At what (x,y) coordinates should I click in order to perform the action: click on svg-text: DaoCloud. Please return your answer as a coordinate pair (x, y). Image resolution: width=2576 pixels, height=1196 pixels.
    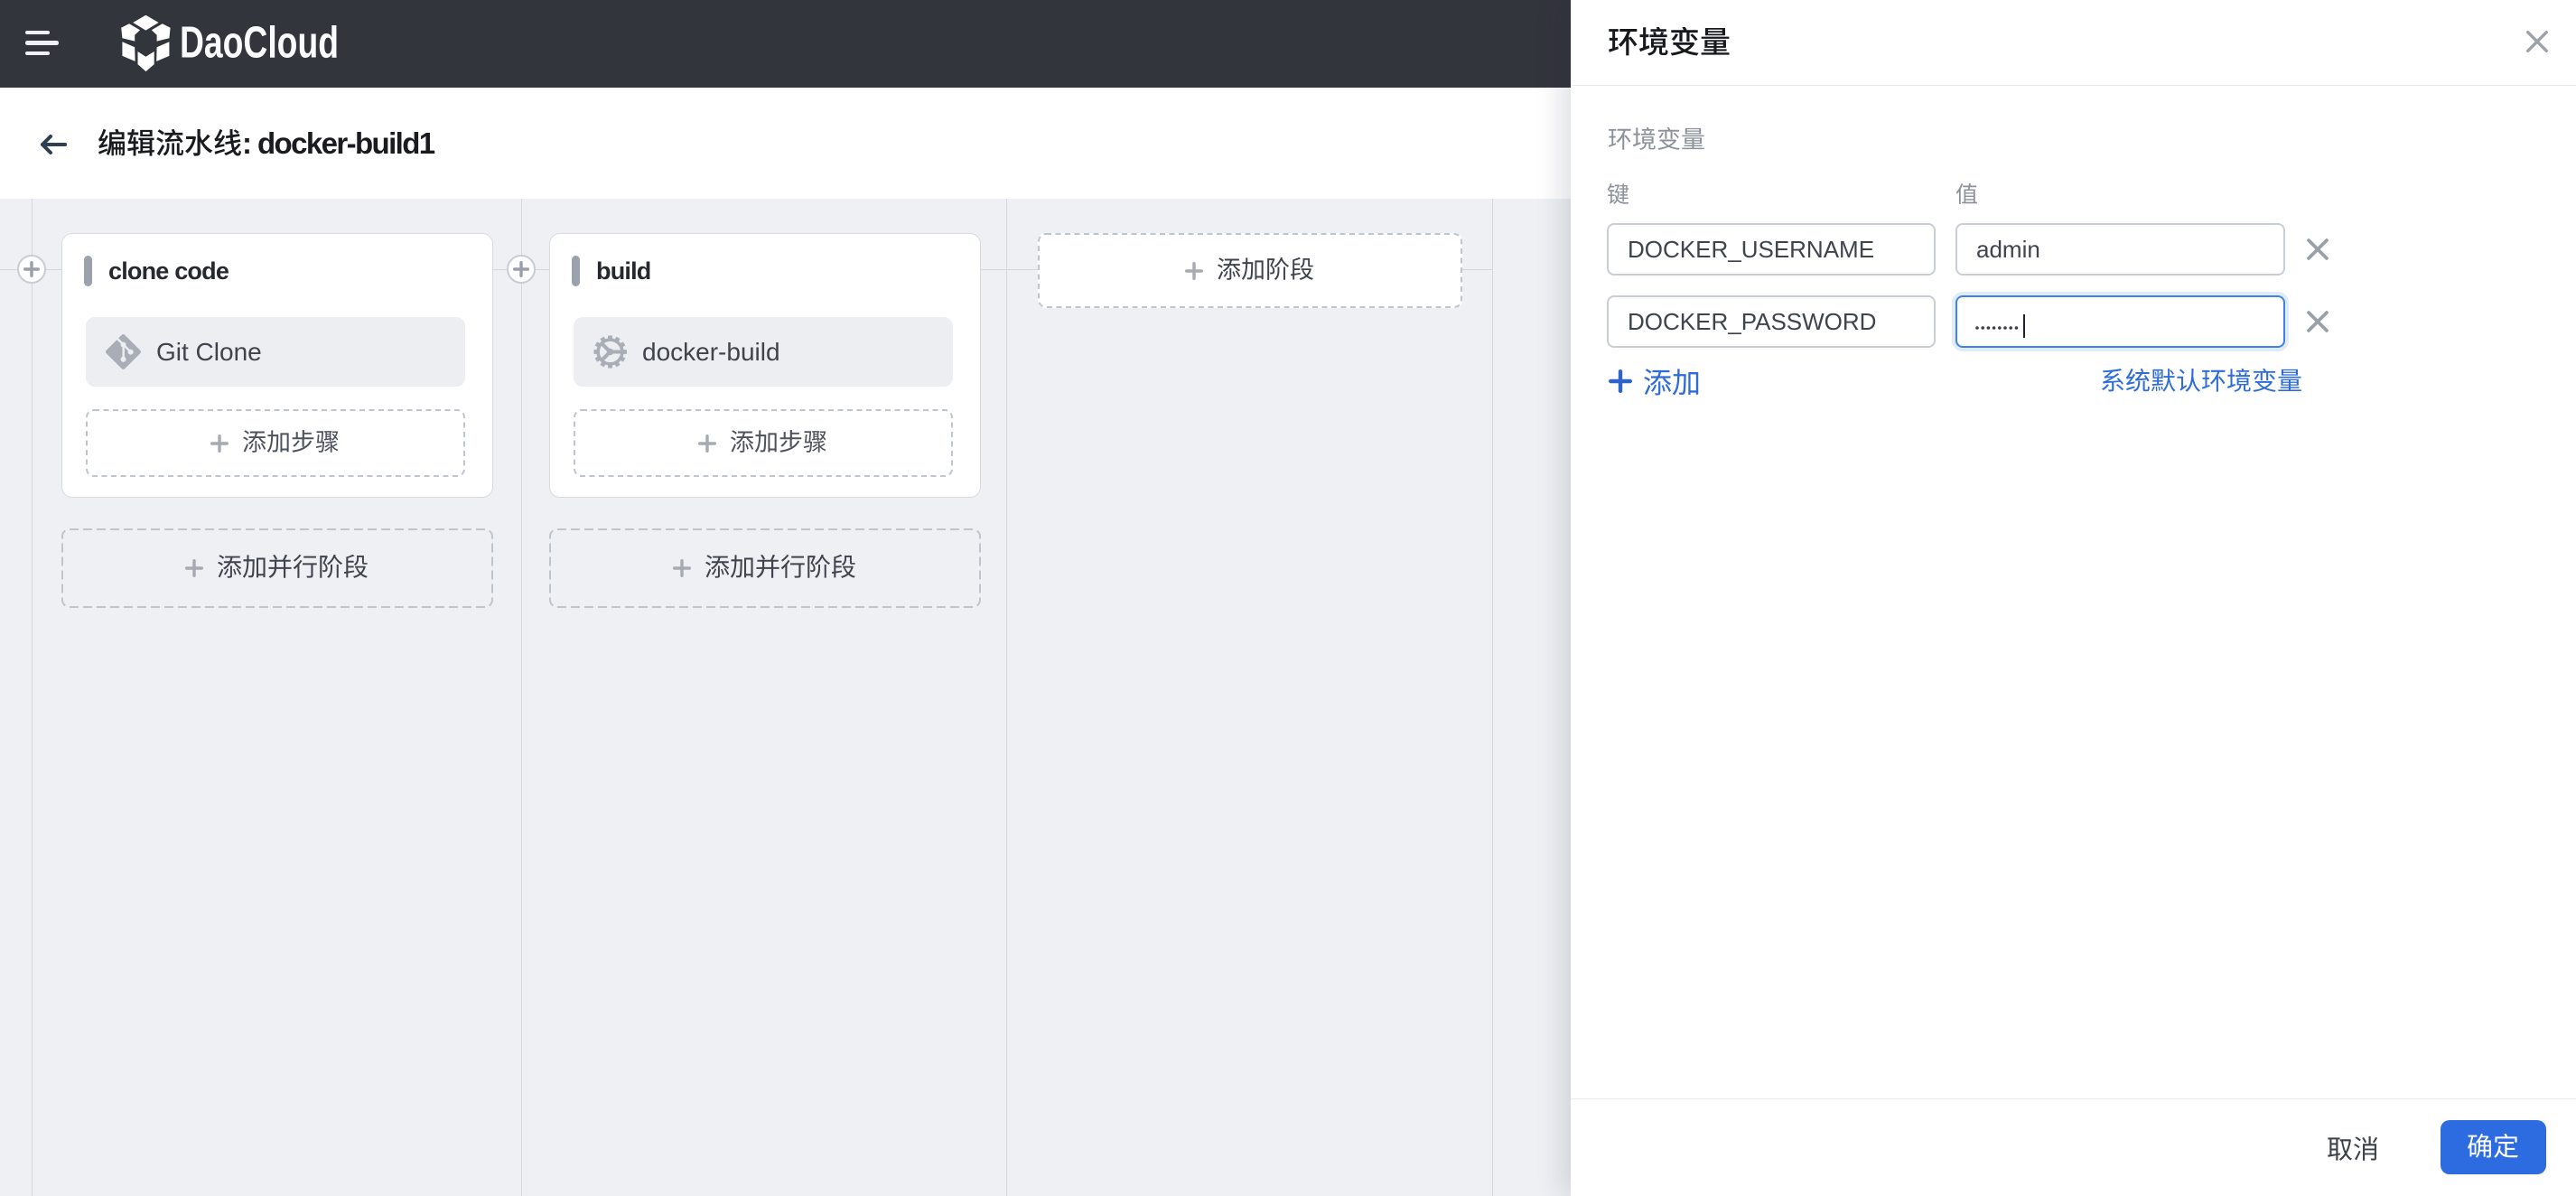
    Looking at the image, I should click on (259, 43).